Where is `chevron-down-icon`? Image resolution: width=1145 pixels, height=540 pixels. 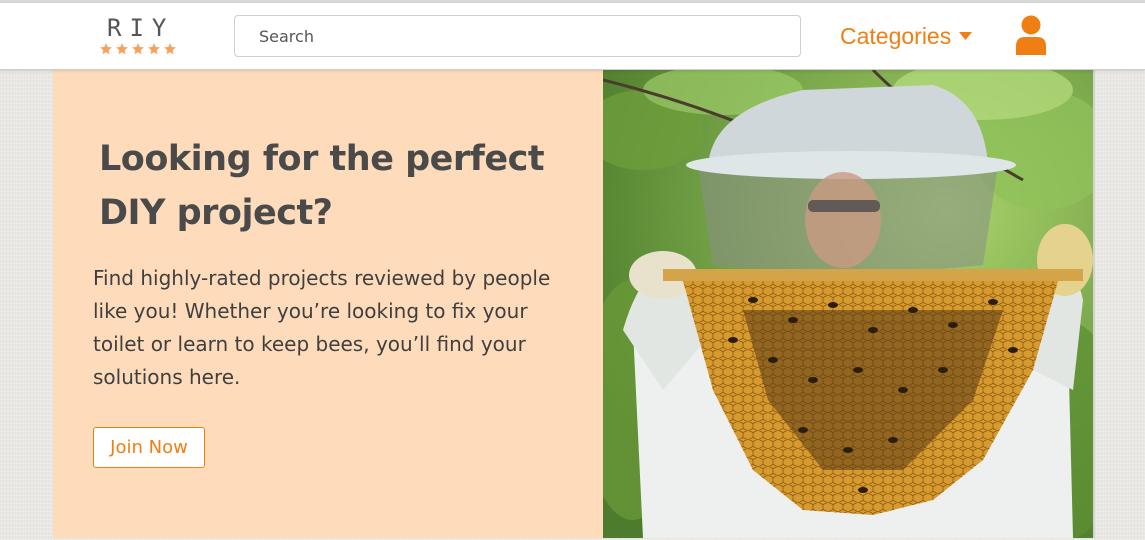
chevron-down-icon is located at coordinates (966, 36).